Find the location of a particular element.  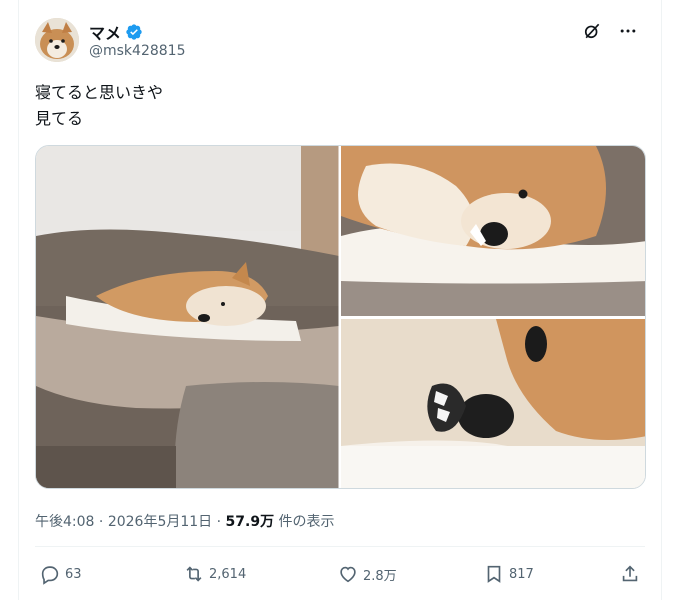

reply-button: 63 is located at coordinates (60, 574).